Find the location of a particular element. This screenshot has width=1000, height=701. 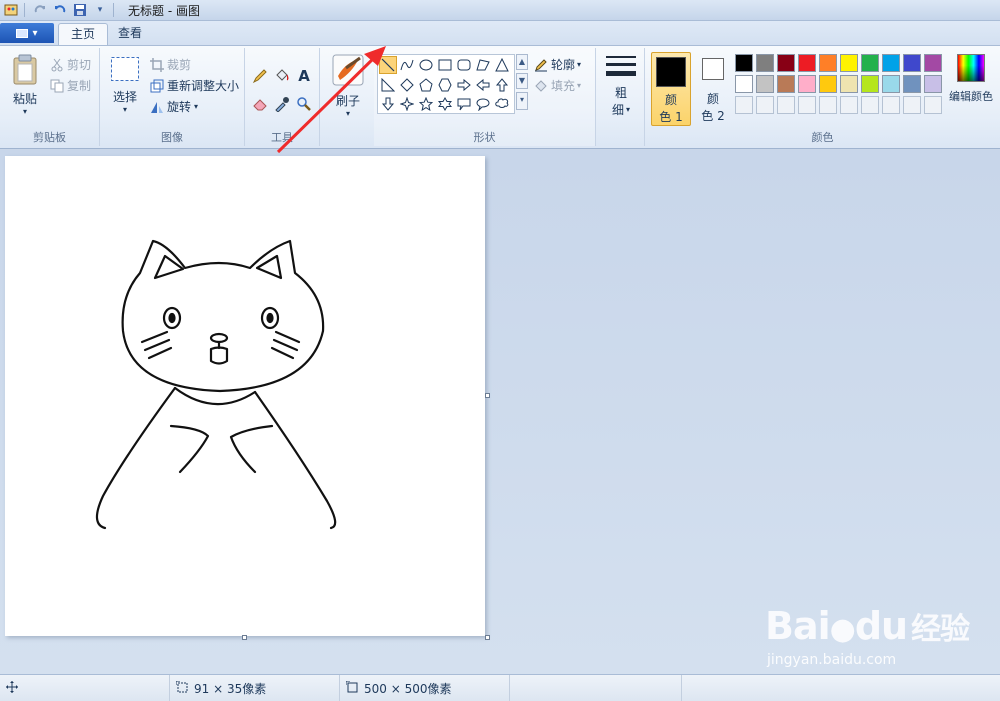

triangle-shape is located at coordinates (502, 65).